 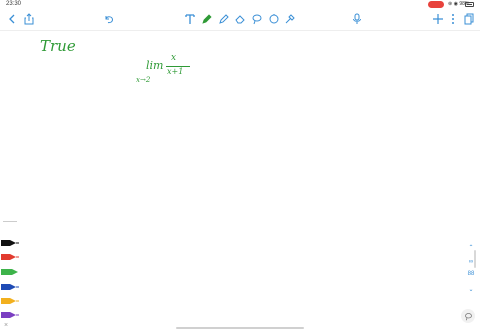 What do you see at coordinates (436, 4) in the screenshot?
I see `recording-indicator` at bounding box center [436, 4].